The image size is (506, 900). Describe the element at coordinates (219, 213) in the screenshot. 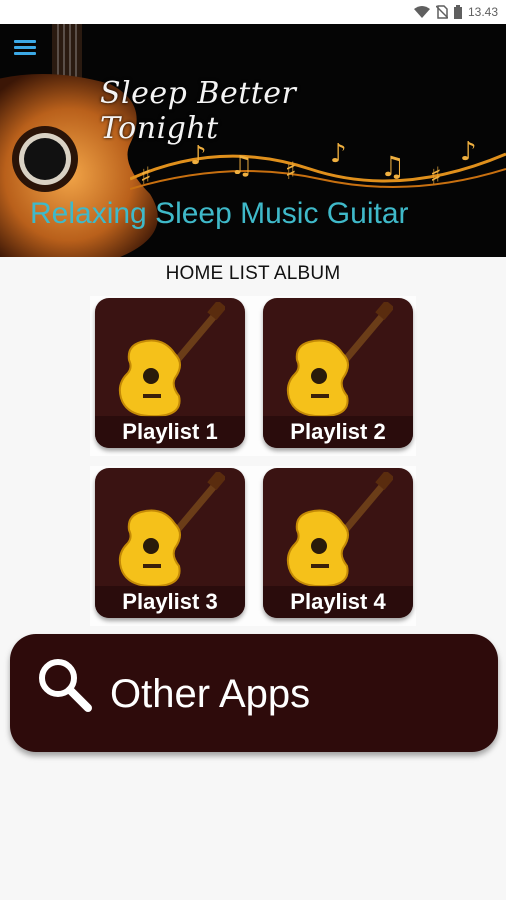

I see `banner-subtitle: Relaxing Sleep Music Guitar` at that location.